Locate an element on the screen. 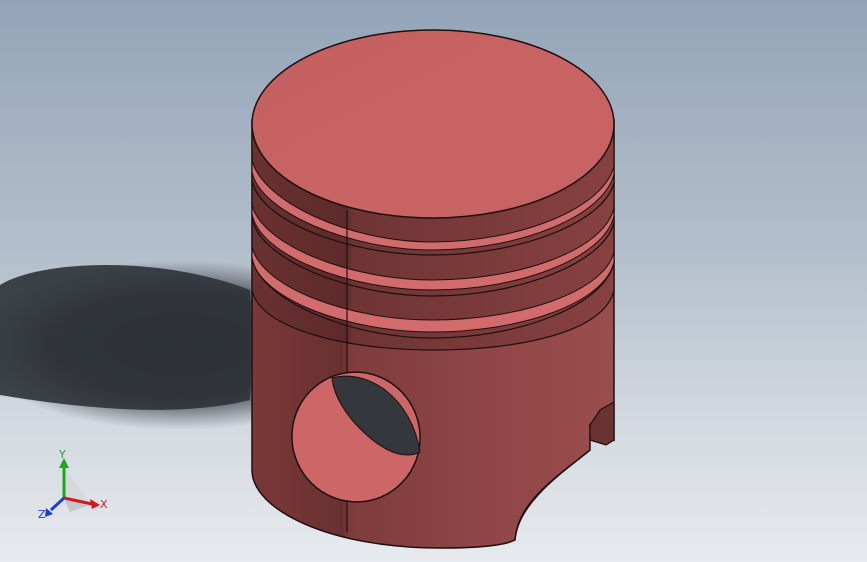 Image resolution: width=867 pixels, height=562 pixels. triad-z-axis is located at coordinates (57, 504).